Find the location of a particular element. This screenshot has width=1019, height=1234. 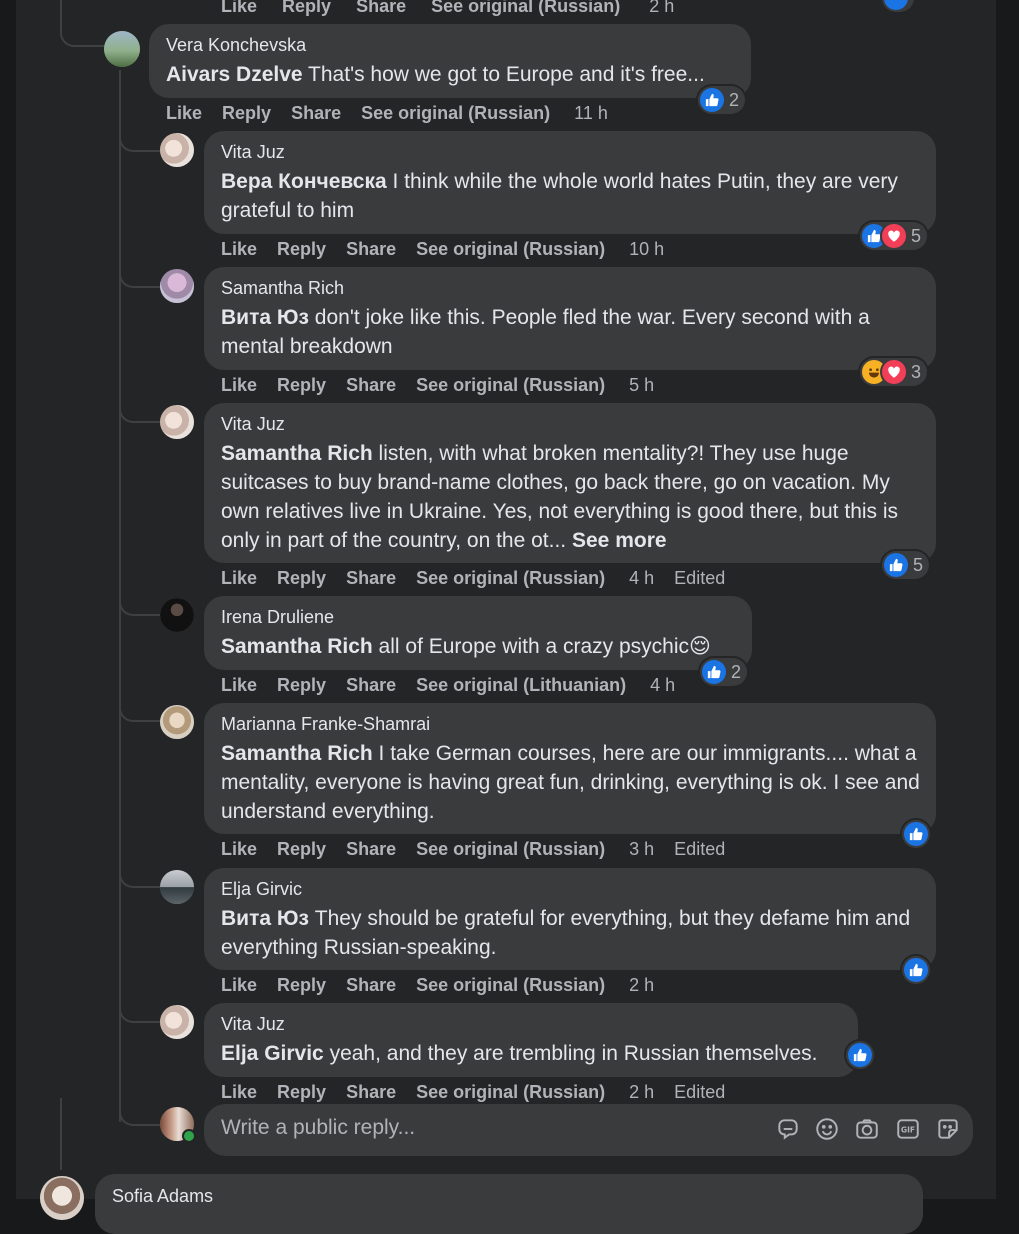

love-reaction-icon is located at coordinates (894, 372).